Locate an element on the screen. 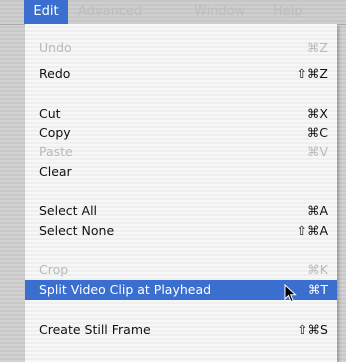 Image resolution: width=346 pixels, height=362 pixels. menu-advanced: Advanced is located at coordinates (110, 12).